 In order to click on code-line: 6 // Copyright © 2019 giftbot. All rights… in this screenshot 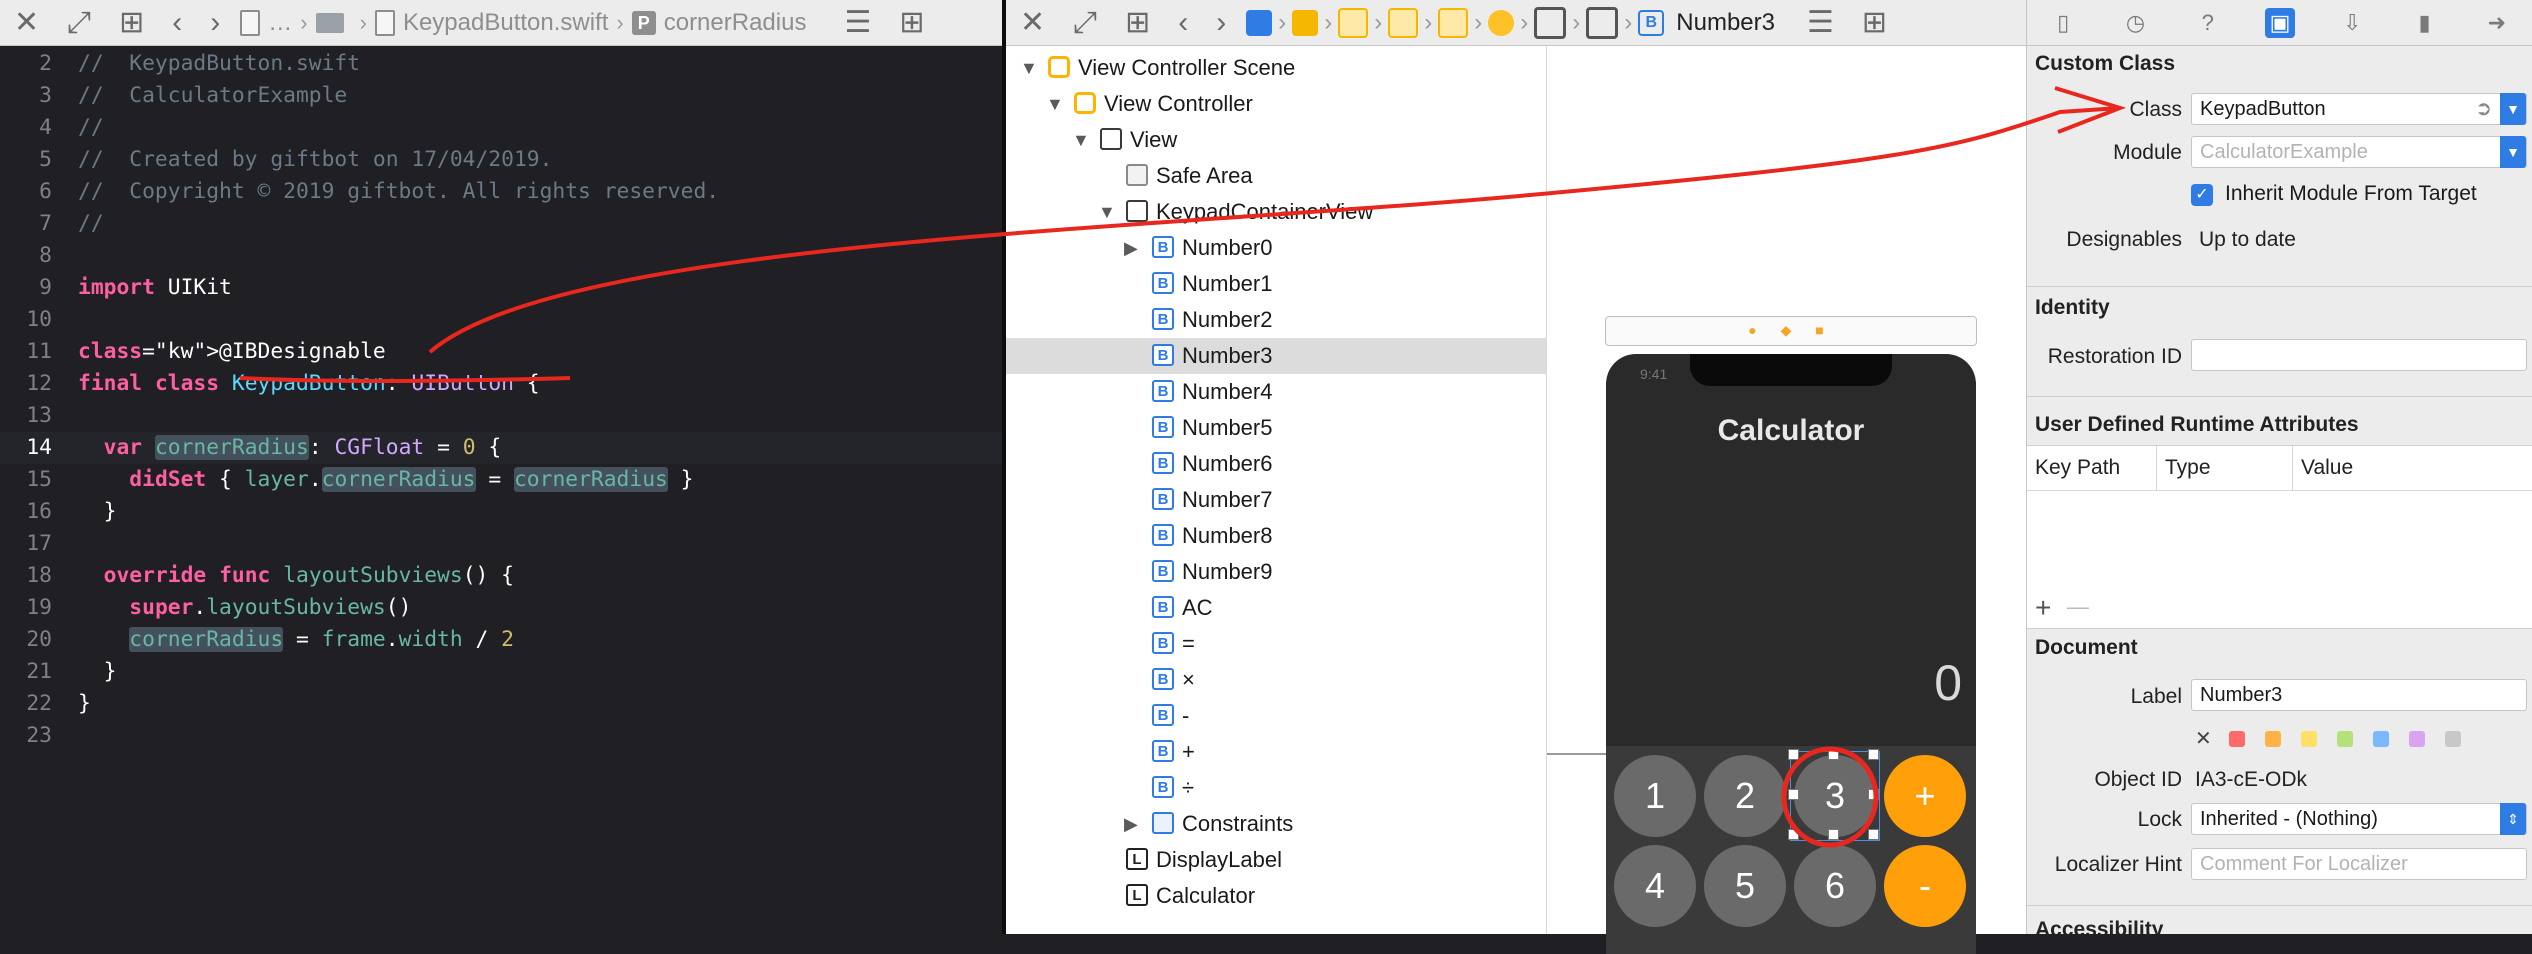, I will do `click(501, 192)`.